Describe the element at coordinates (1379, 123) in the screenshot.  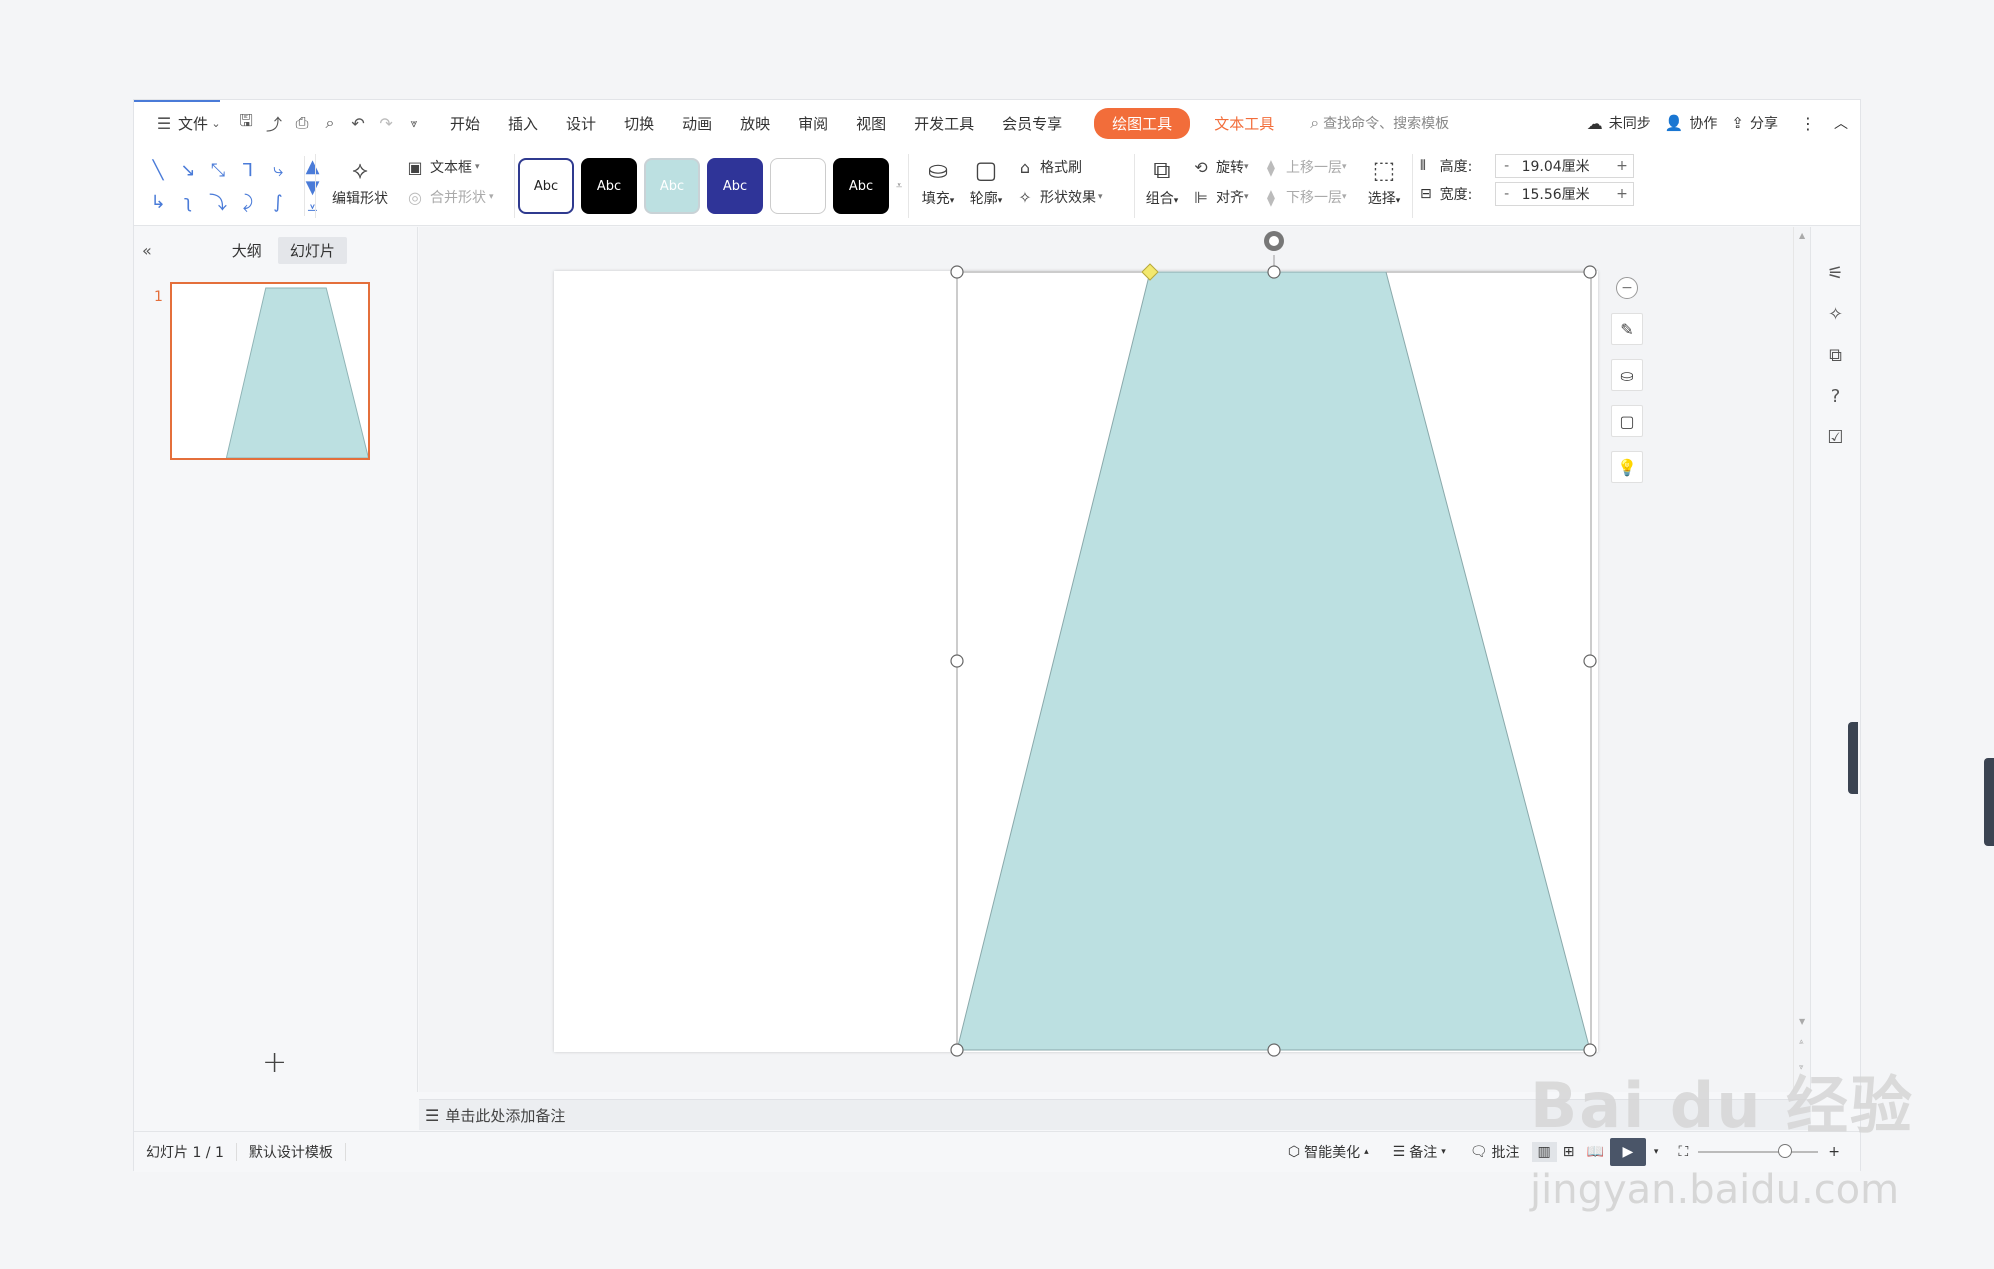
I see `command-search: ⌕ 查找命令、搜索模板` at that location.